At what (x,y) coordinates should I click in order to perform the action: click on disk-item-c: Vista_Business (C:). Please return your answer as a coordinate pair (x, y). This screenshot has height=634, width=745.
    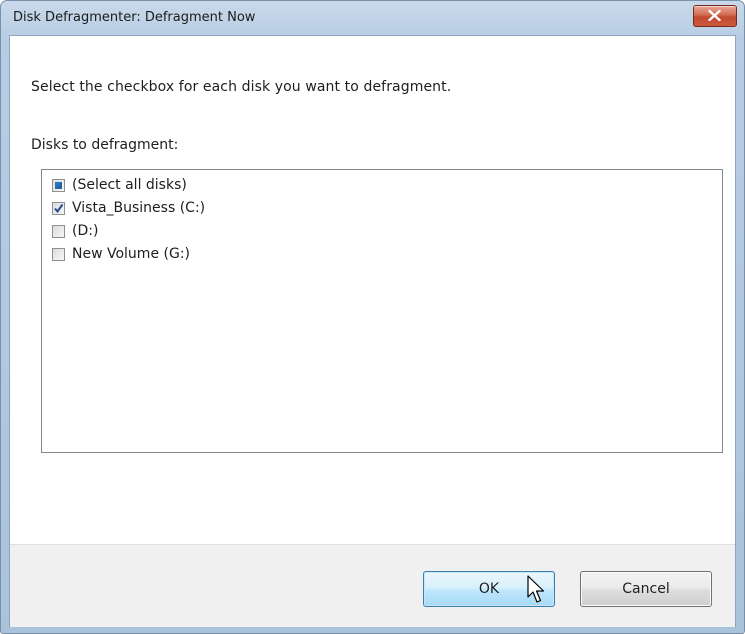
    Looking at the image, I should click on (128, 208).